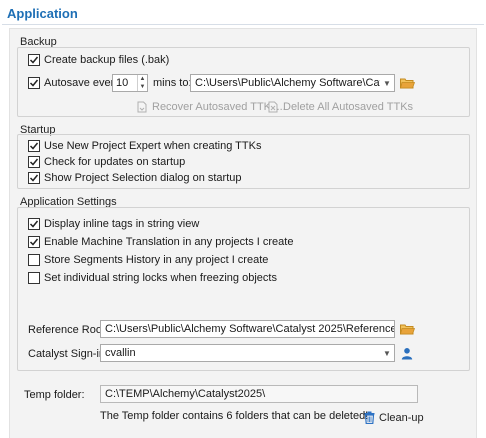  I want to click on page-title: Application, so click(42, 13).